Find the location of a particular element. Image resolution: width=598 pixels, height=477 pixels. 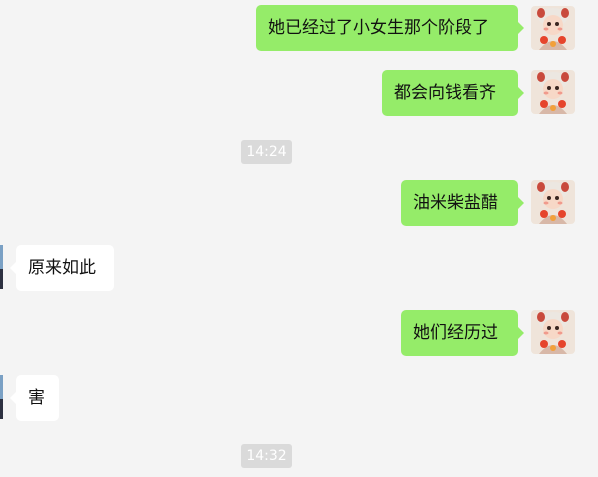

timestamp-label: 14:32 is located at coordinates (266, 456).